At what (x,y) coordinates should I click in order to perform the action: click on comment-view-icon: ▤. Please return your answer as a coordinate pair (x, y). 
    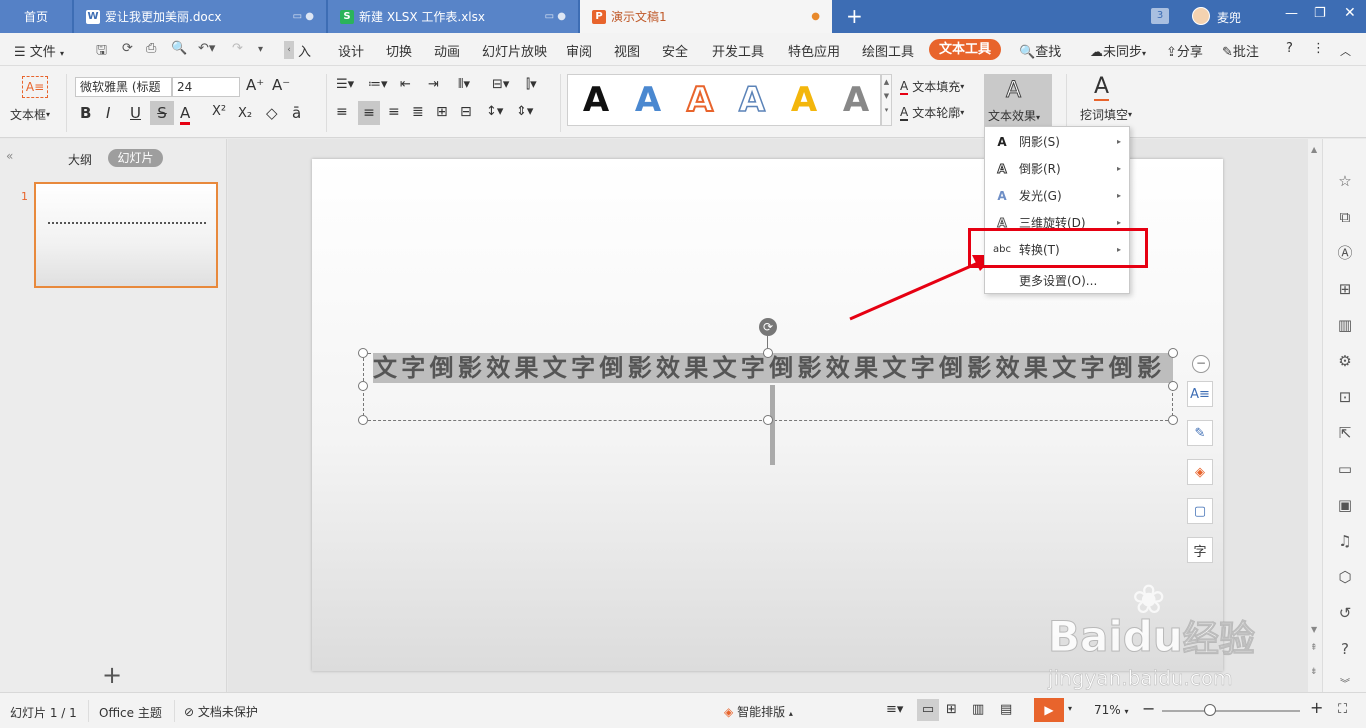
    Looking at the image, I should click on (1006, 709).